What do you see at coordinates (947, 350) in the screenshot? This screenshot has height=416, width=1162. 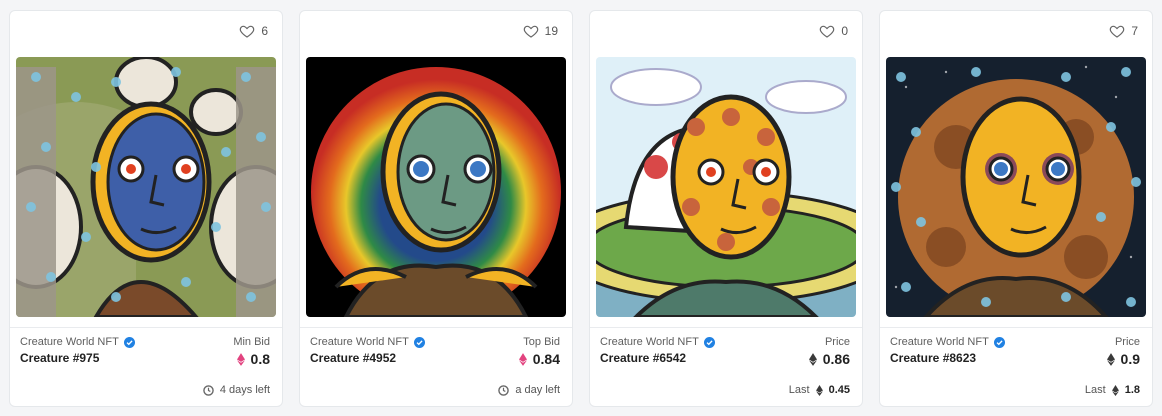 I see `nft-info: Creature World NFT Creature #8623` at bounding box center [947, 350].